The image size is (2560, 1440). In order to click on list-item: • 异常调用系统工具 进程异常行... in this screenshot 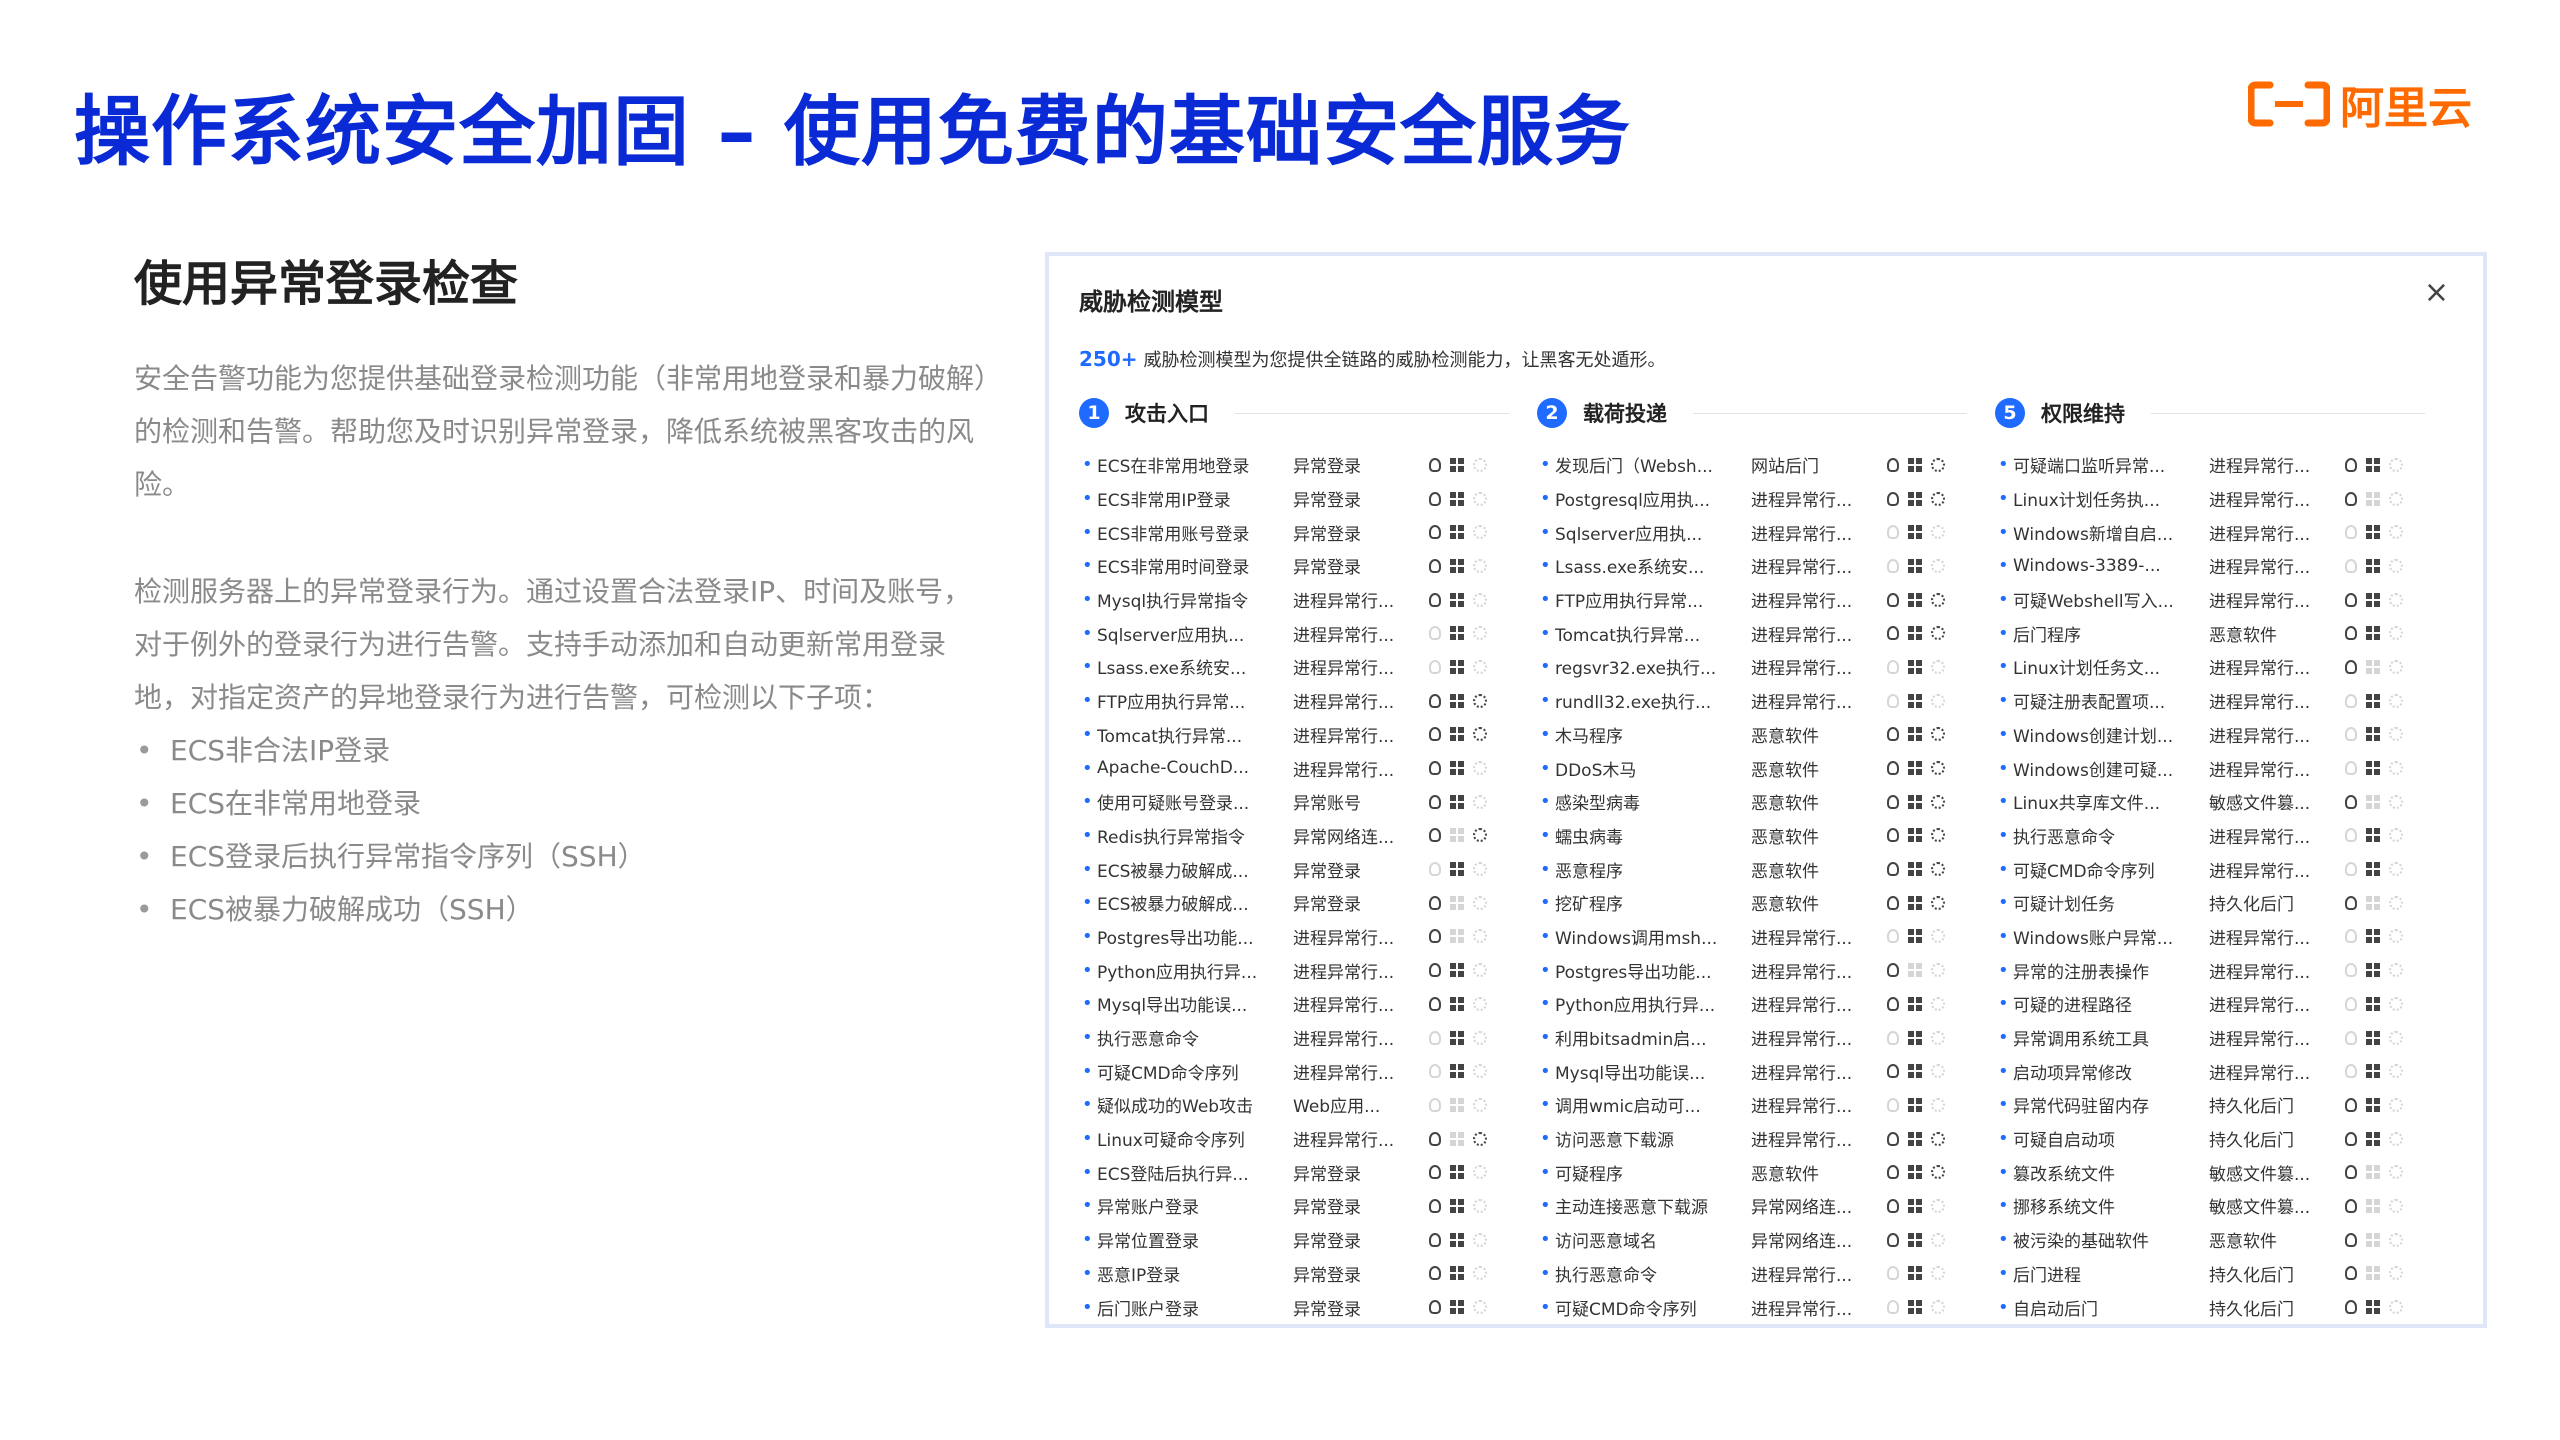, I will do `click(2210, 1038)`.